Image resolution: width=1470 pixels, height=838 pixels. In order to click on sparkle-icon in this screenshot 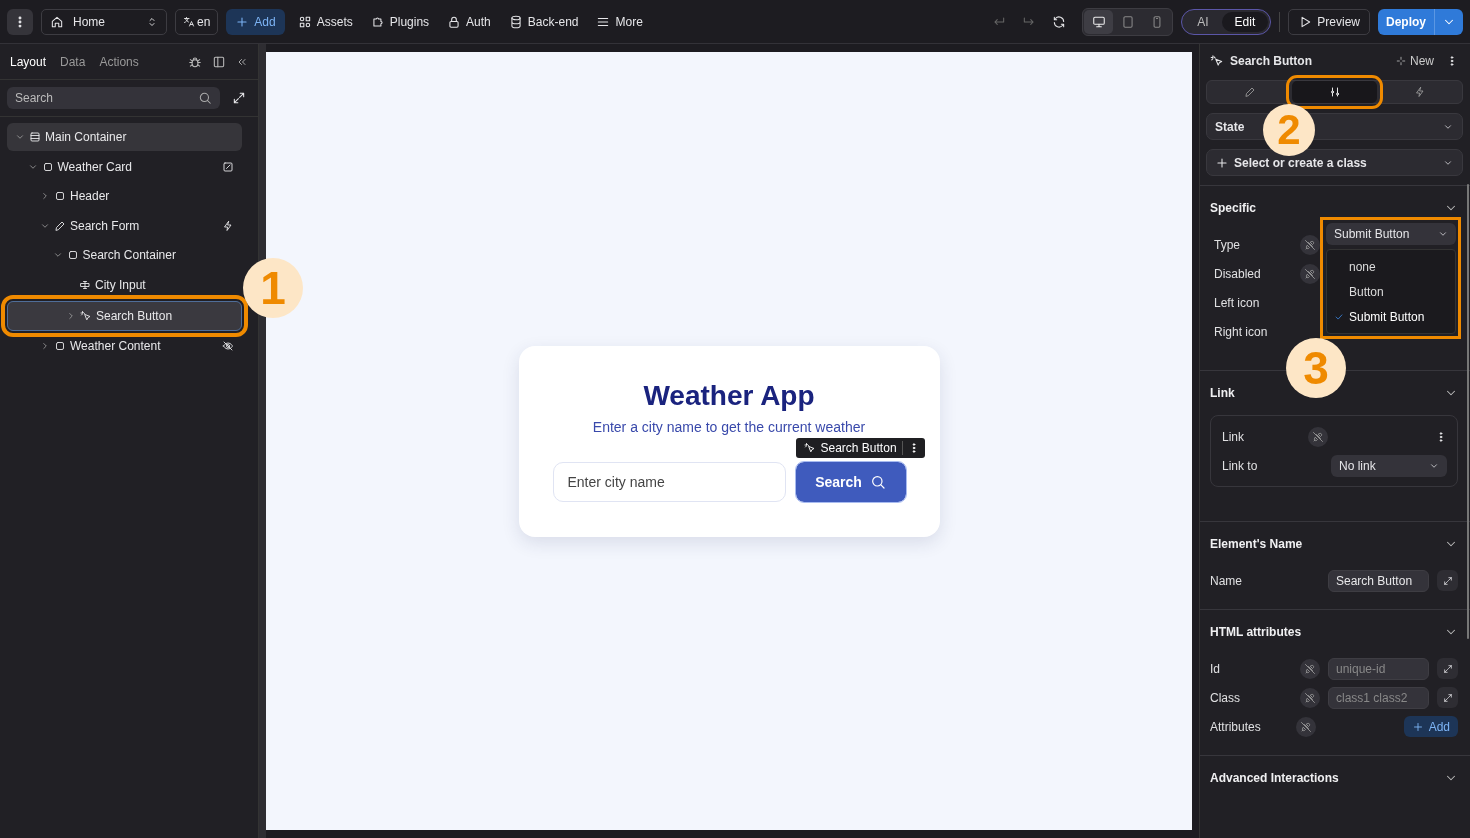, I will do `click(1401, 61)`.